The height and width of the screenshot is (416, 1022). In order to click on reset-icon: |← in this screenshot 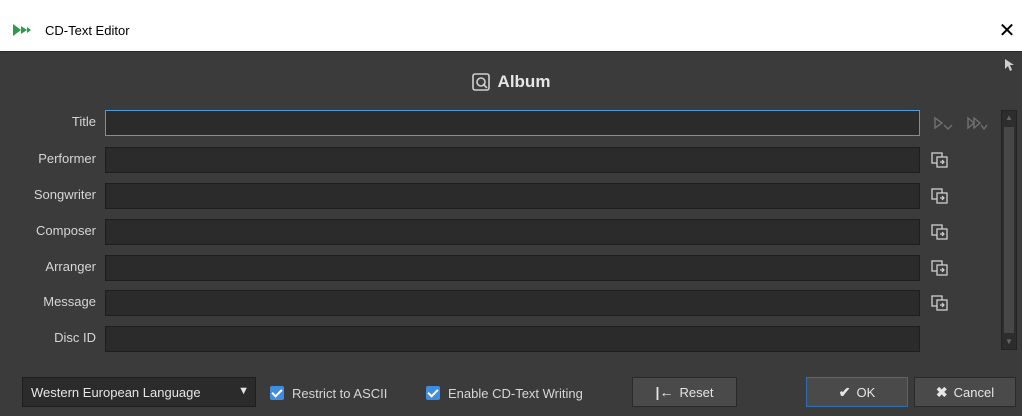, I will do `click(664, 392)`.